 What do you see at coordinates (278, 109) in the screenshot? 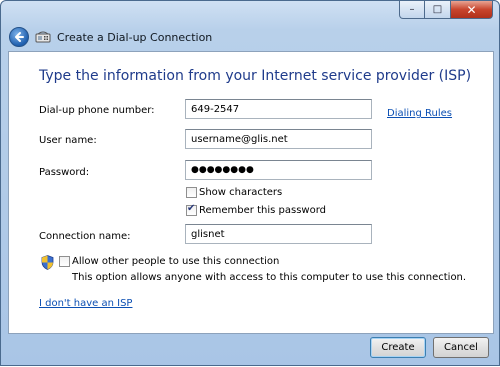
I see `phone-number-field: 649-2547` at bounding box center [278, 109].